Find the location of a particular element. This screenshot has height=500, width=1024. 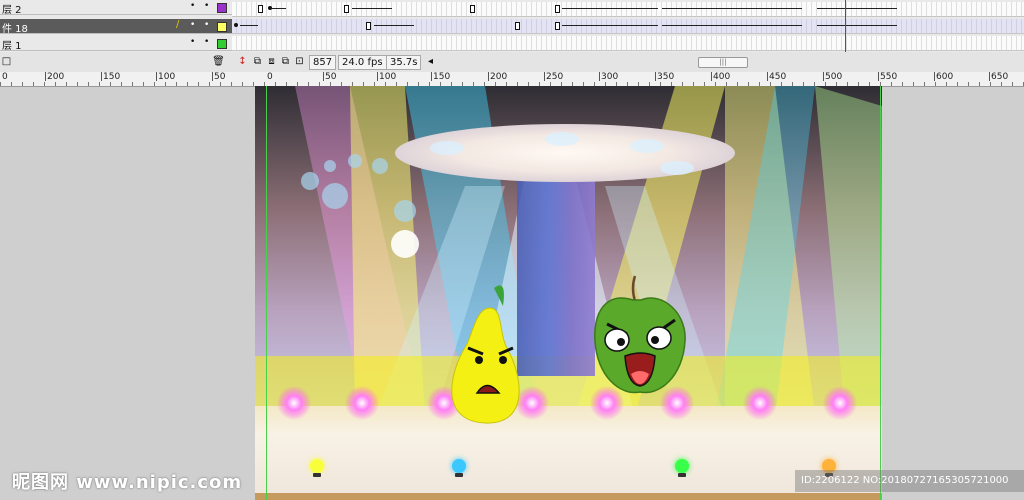

watermark-id: ID:2206122 NO:20180727165305721000 is located at coordinates (909, 481).